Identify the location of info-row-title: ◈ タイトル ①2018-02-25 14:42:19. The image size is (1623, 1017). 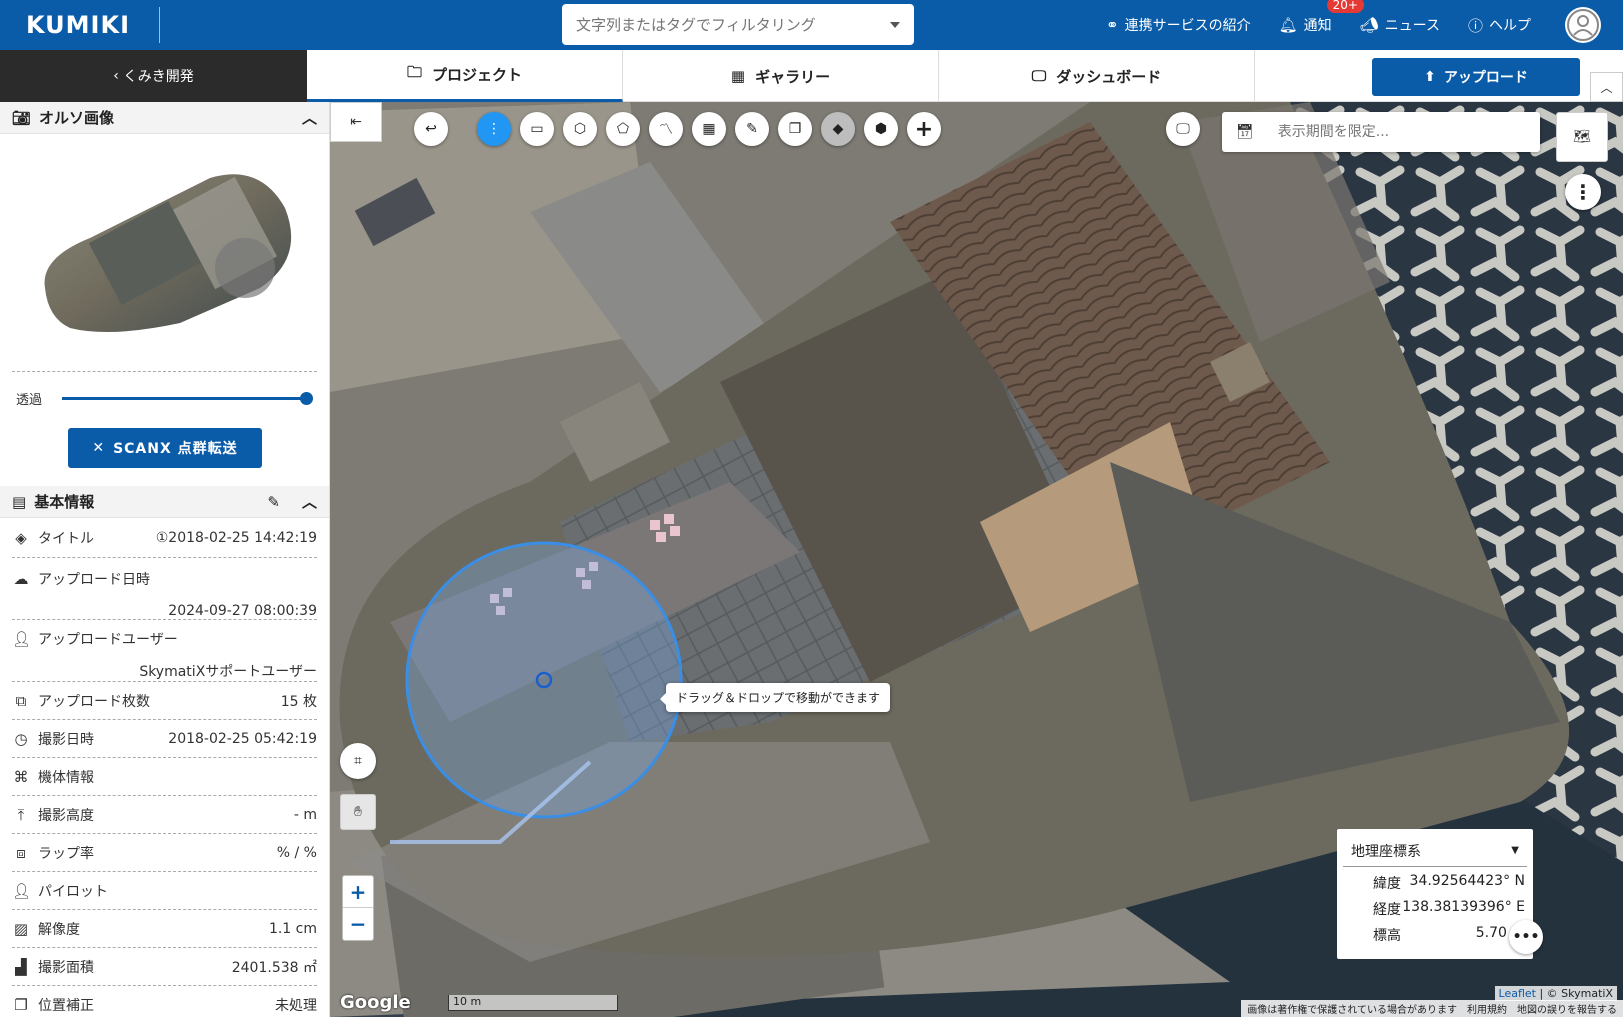
(164, 538).